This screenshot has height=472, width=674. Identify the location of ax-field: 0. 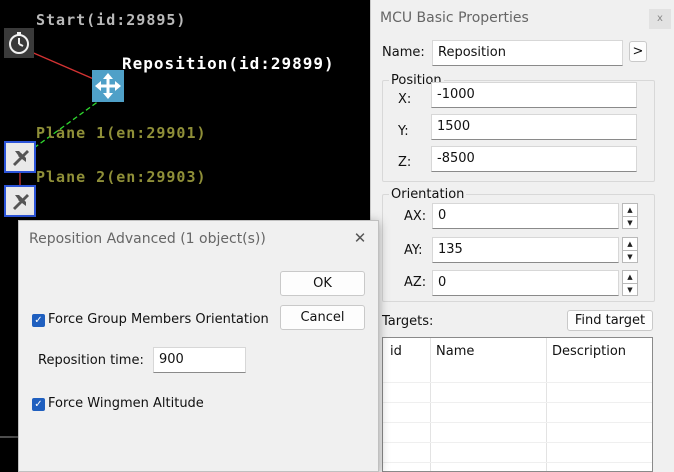
(525, 216).